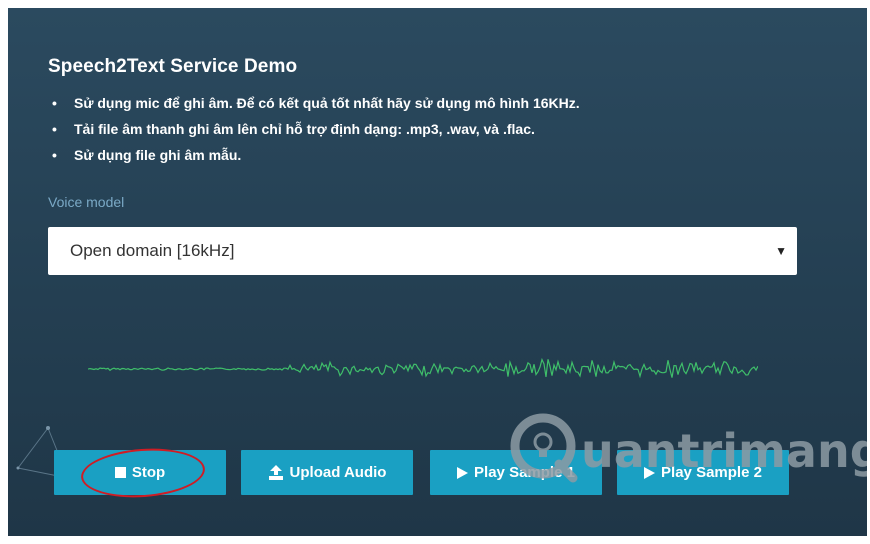 The height and width of the screenshot is (544, 870). I want to click on watermark-logo-icon, so click(544, 448).